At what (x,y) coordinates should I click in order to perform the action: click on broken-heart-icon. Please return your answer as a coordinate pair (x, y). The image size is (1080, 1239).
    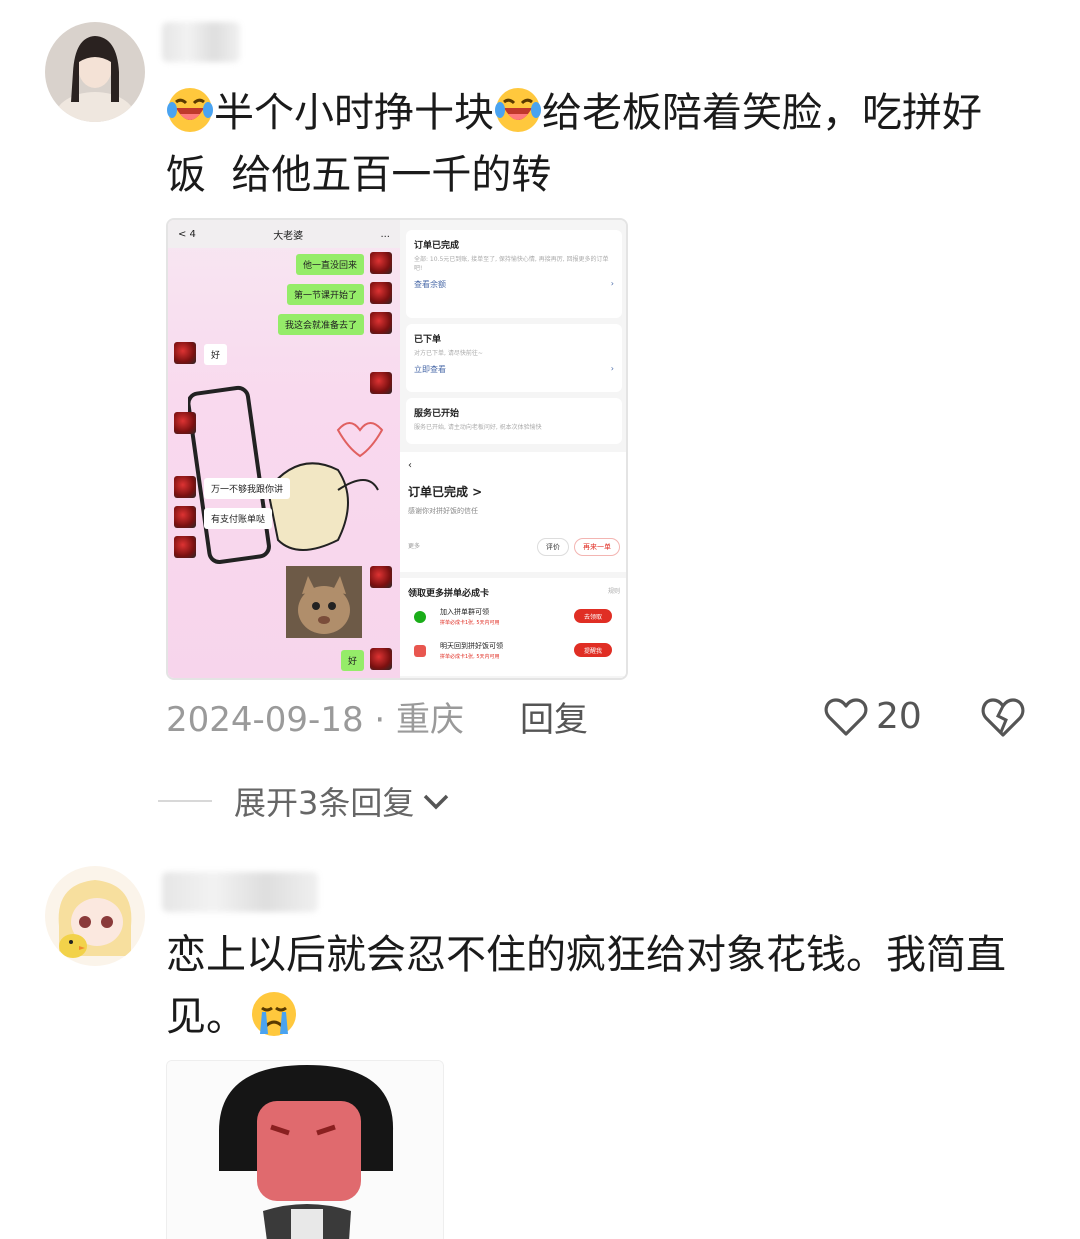
    Looking at the image, I should click on (1003, 717).